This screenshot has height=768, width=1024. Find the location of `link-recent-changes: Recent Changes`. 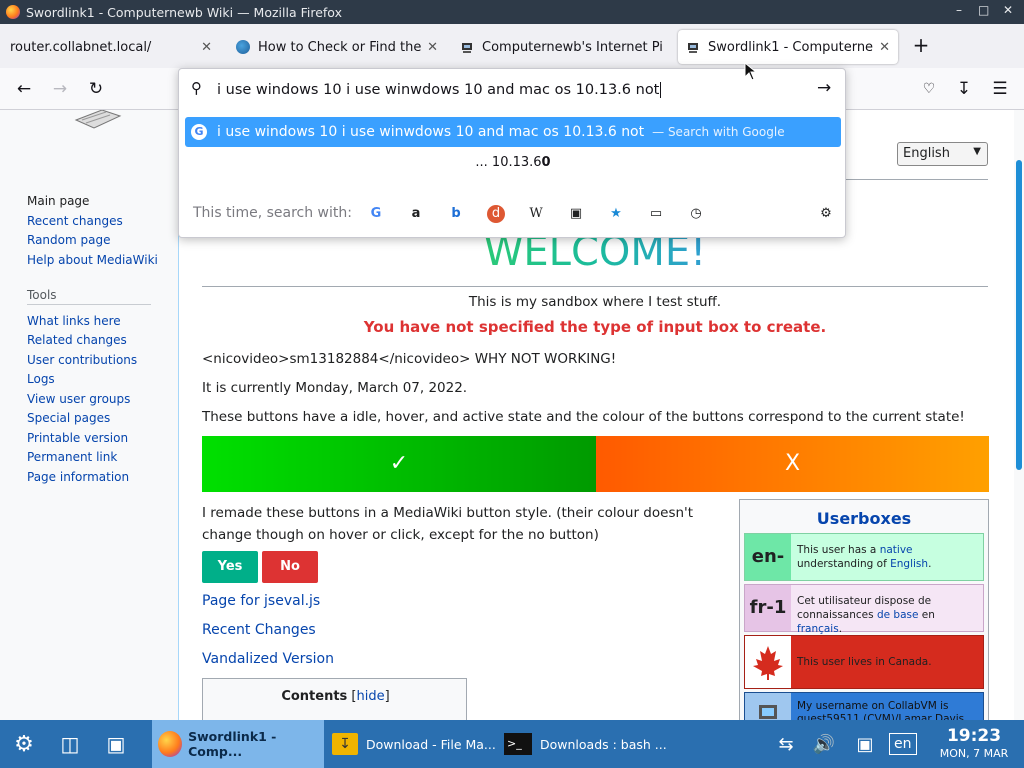

link-recent-changes: Recent Changes is located at coordinates (259, 630).